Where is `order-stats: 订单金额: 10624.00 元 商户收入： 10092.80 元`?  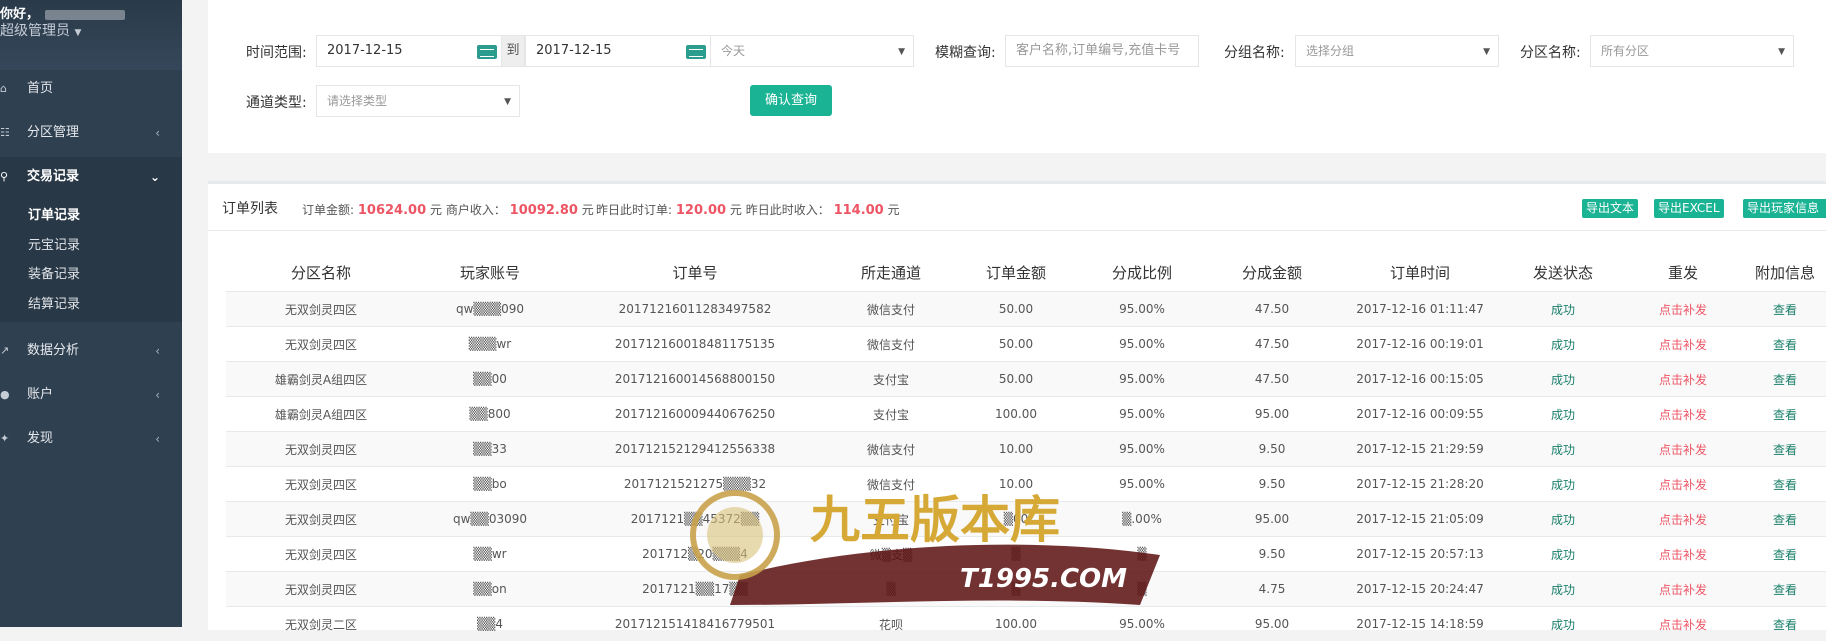 order-stats: 订单金额: 10624.00 元 商户收入： 10092.80 元 is located at coordinates (448, 209).